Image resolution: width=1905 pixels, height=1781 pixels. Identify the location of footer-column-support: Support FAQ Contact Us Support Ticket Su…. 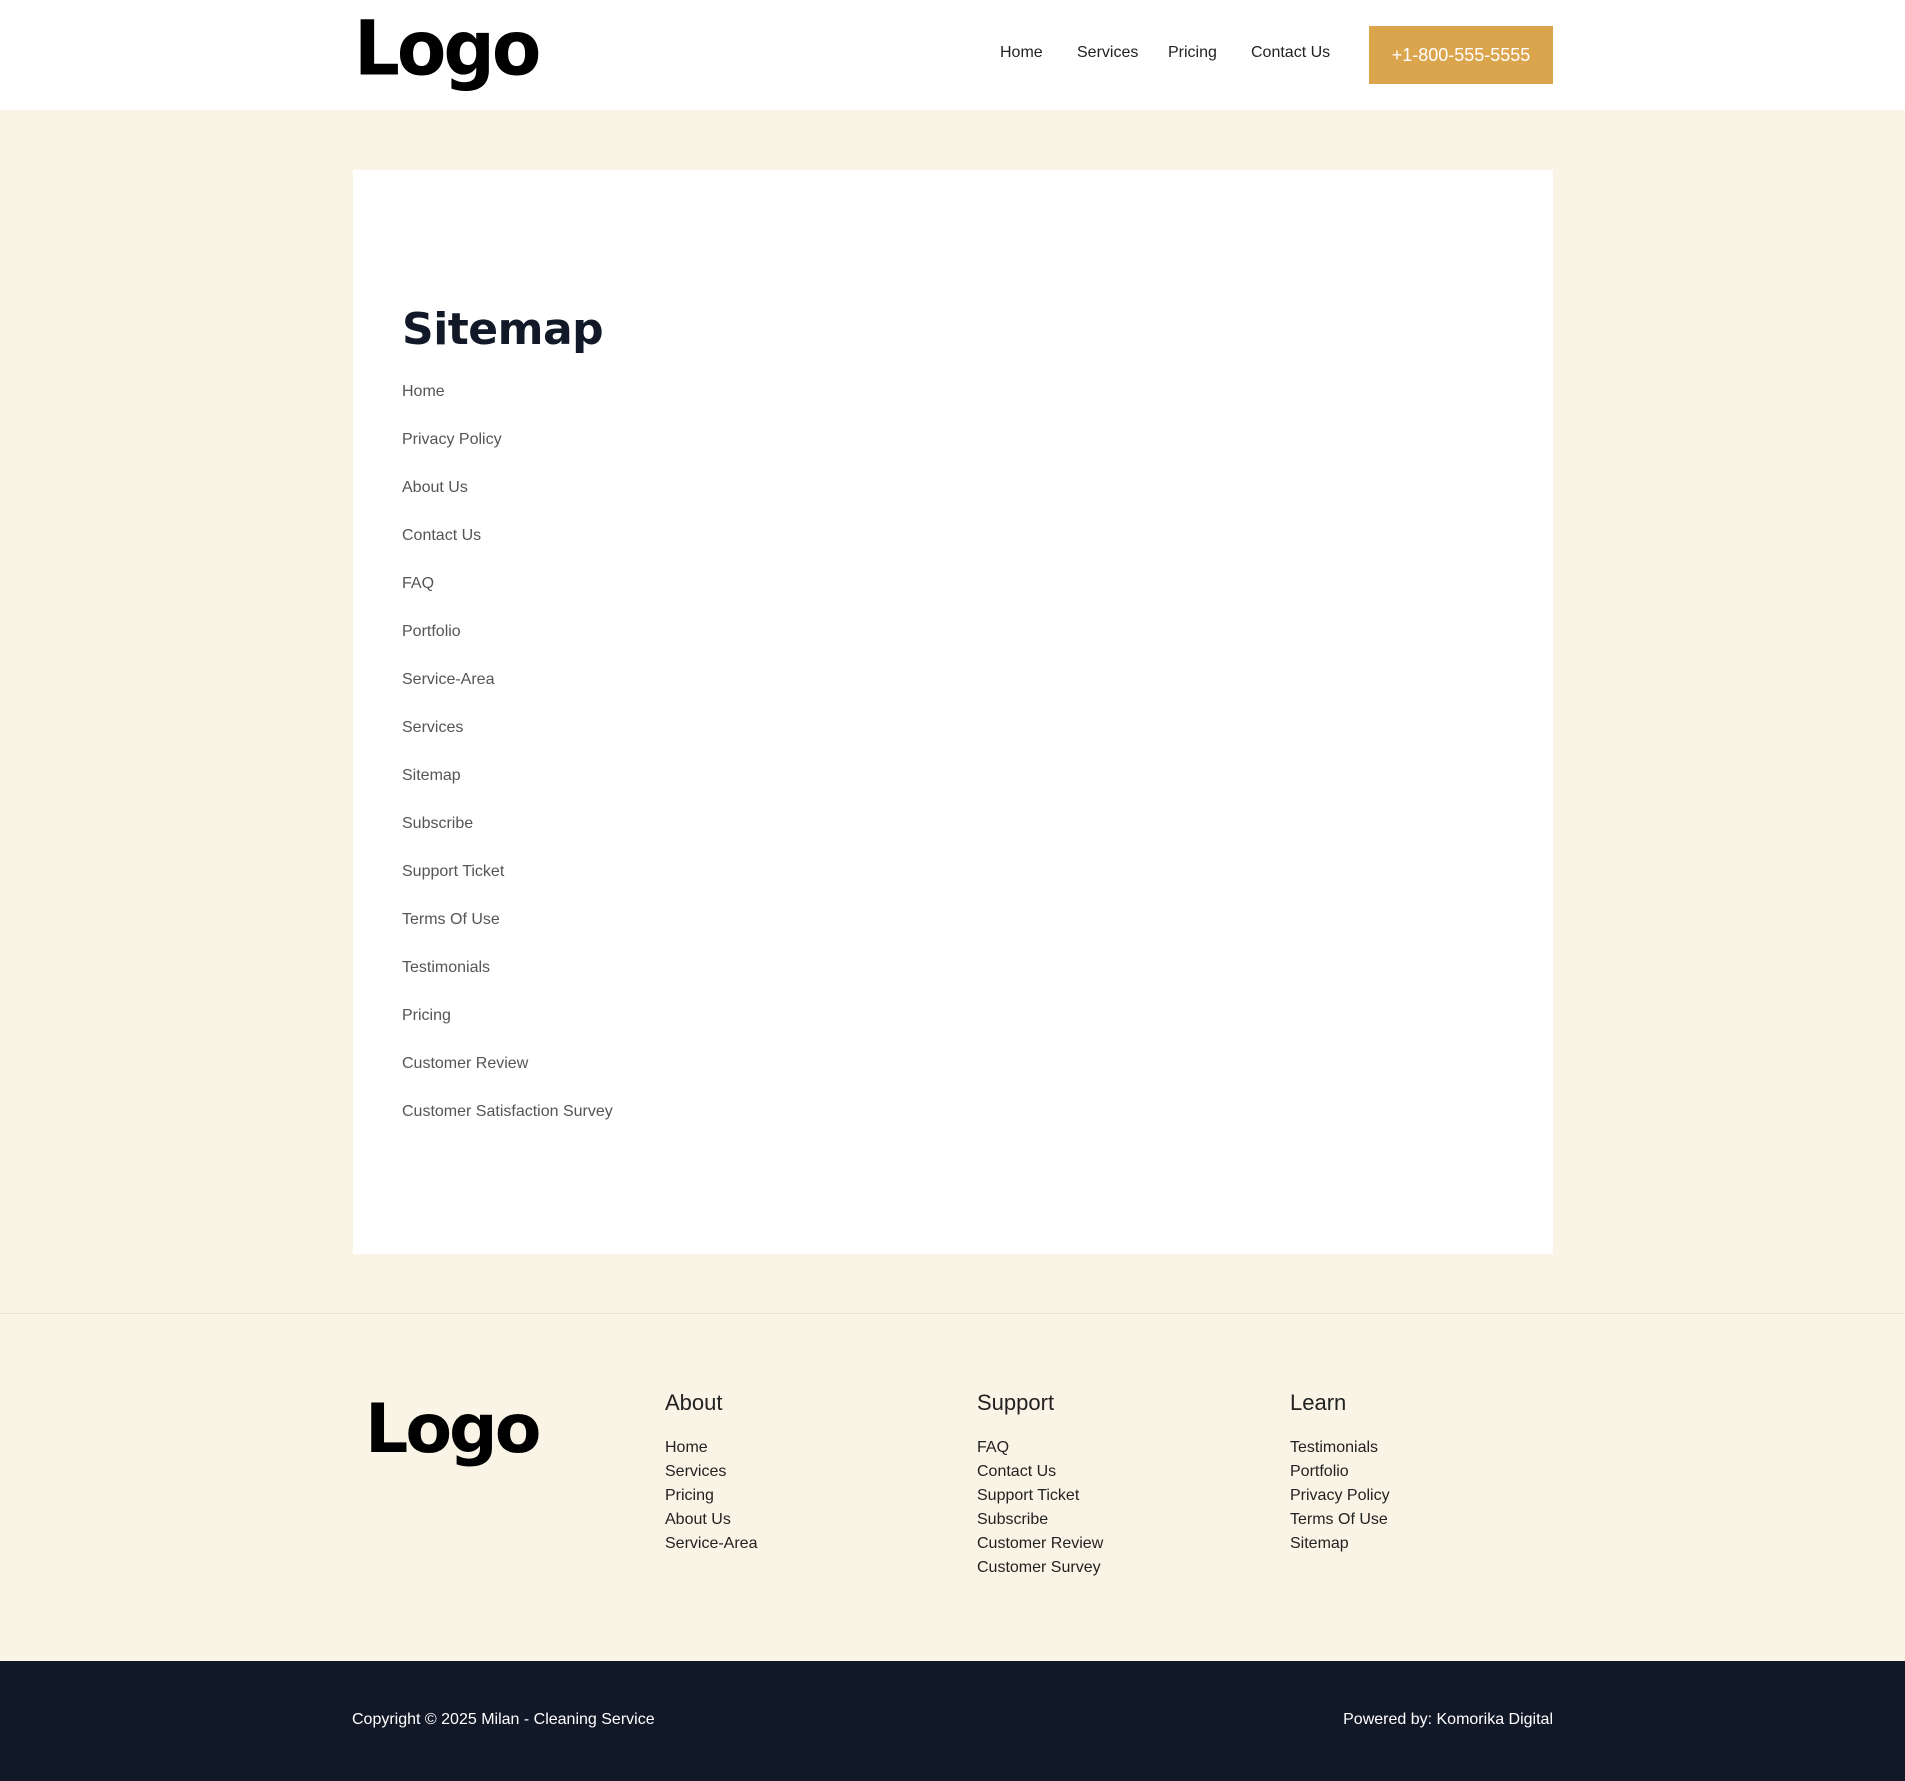
(1040, 1485).